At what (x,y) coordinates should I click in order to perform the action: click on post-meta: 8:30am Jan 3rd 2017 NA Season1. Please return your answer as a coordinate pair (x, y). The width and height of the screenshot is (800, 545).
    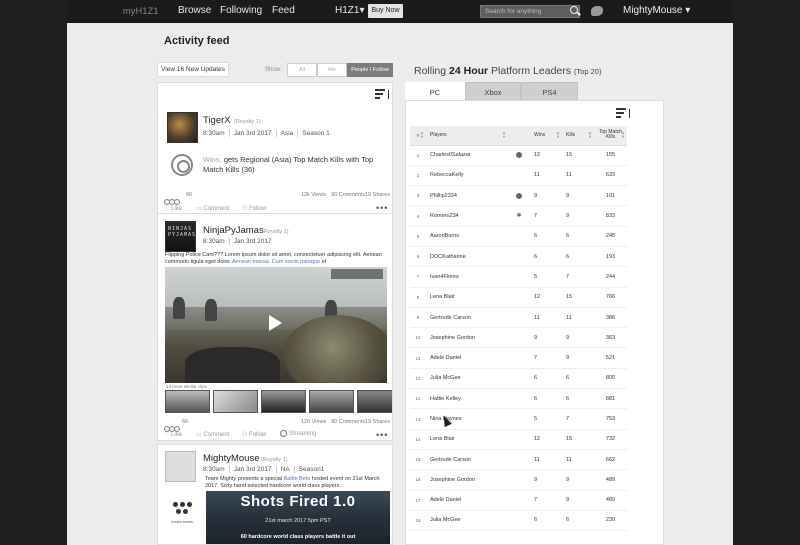
    Looking at the image, I should click on (264, 469).